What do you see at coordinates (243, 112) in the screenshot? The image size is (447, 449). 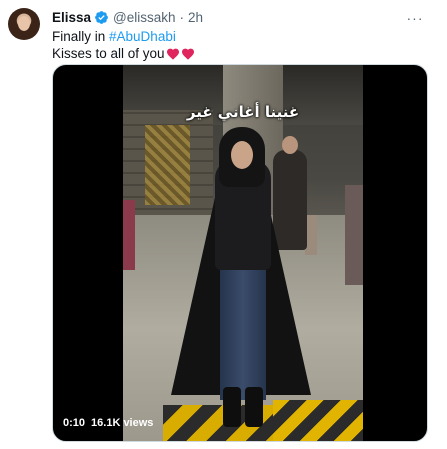 I see `video-caption-overlay: غنينا أغاني غير` at bounding box center [243, 112].